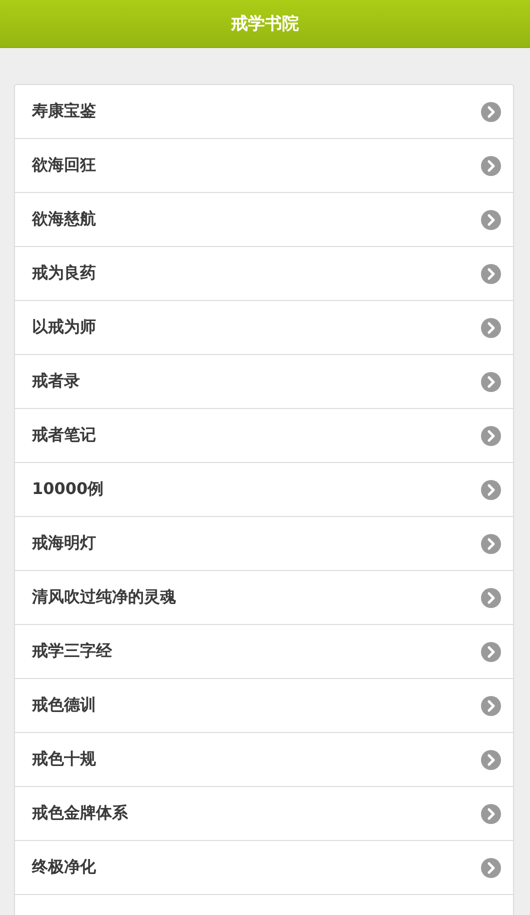 The width and height of the screenshot is (530, 915). I want to click on menu-item-label: 戒色德训, so click(64, 705).